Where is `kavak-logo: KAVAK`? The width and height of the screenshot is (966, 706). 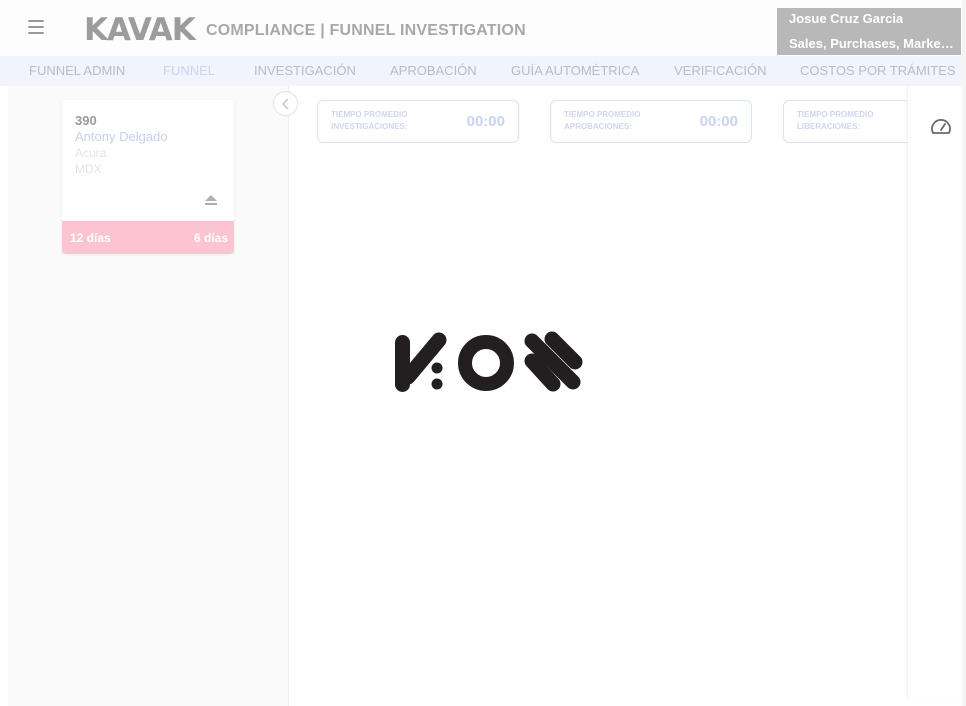
kavak-logo: KAVAK is located at coordinates (140, 30).